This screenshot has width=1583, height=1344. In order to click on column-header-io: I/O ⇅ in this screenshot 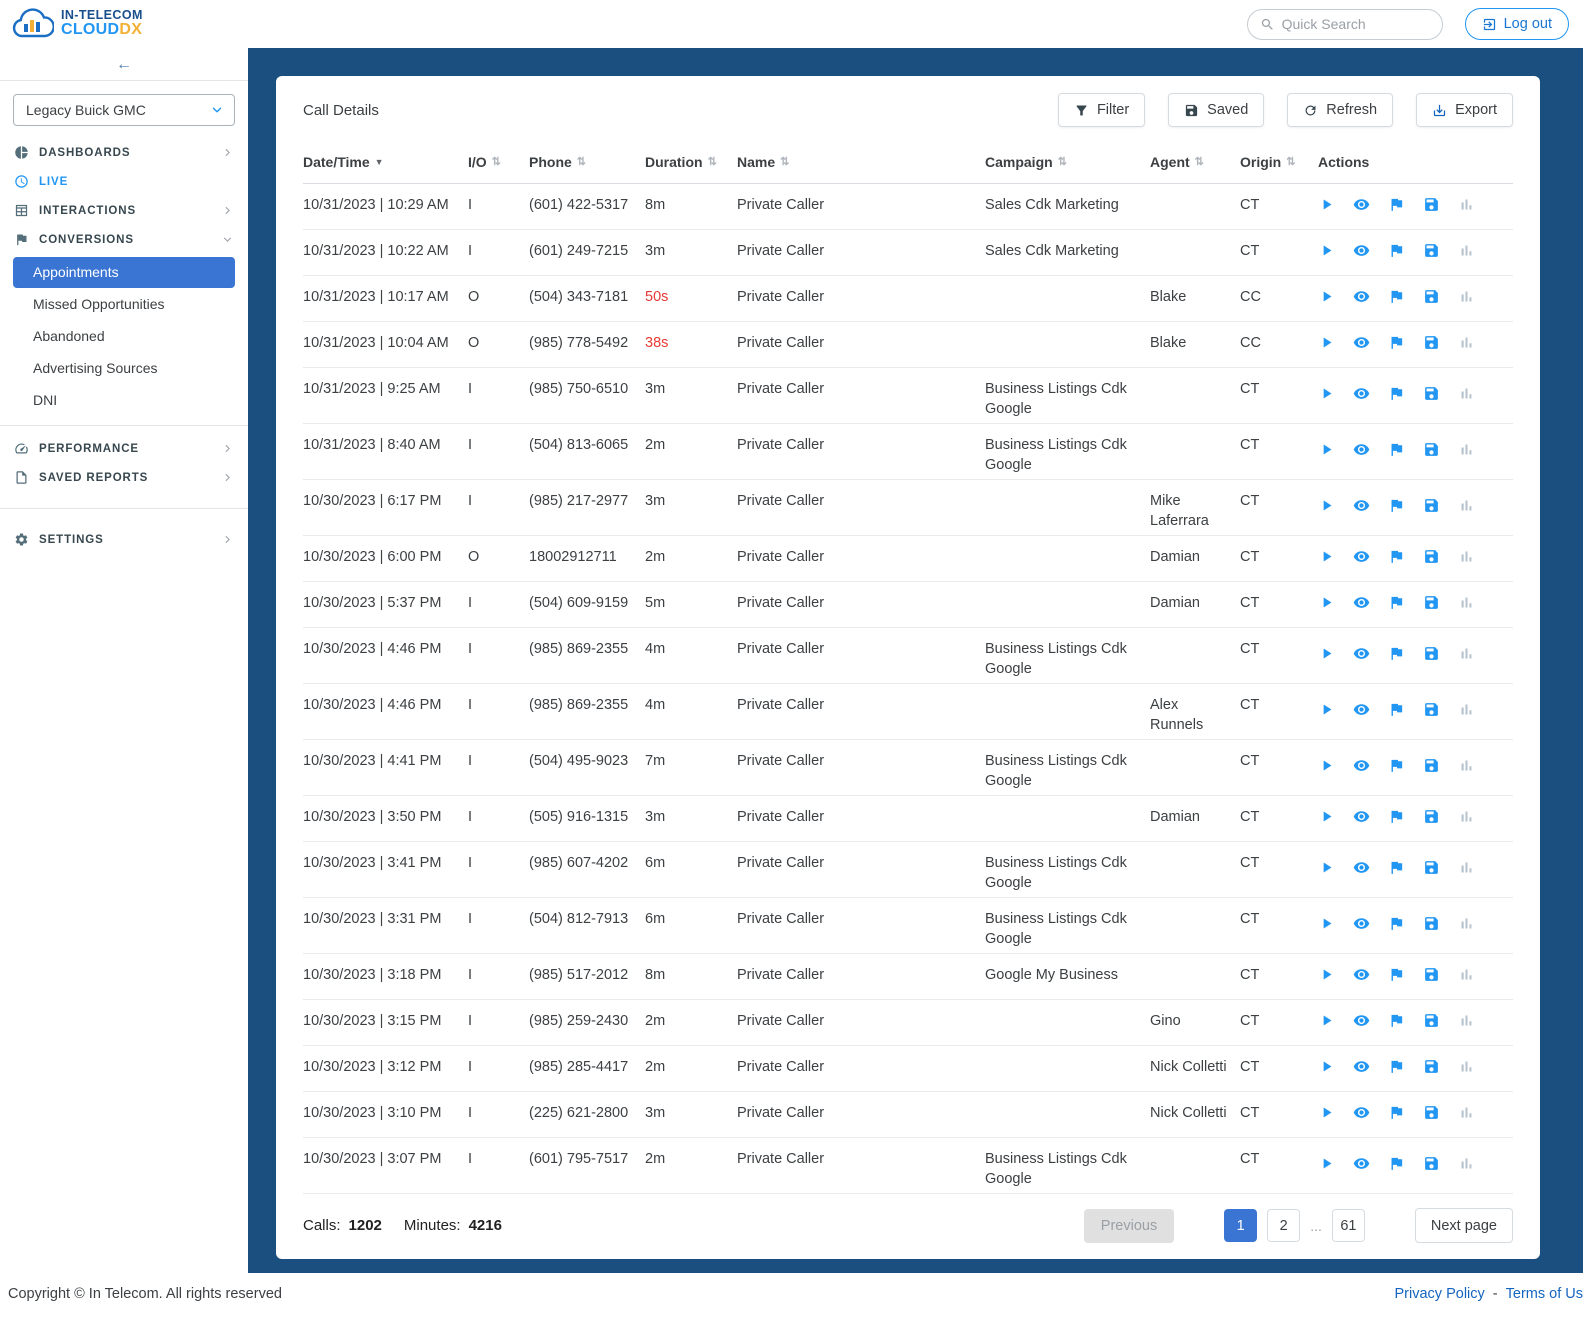, I will do `click(498, 162)`.